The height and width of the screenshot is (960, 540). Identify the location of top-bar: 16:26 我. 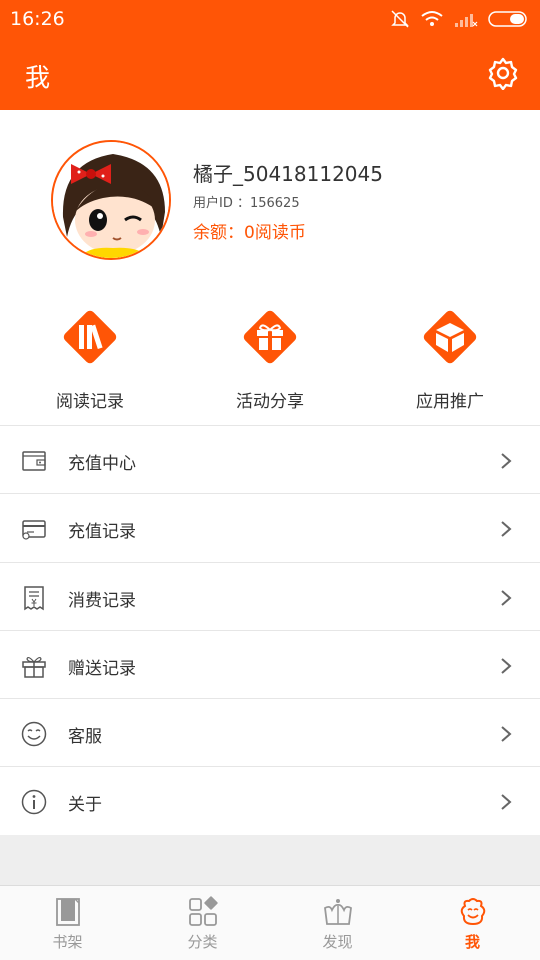
(270, 55).